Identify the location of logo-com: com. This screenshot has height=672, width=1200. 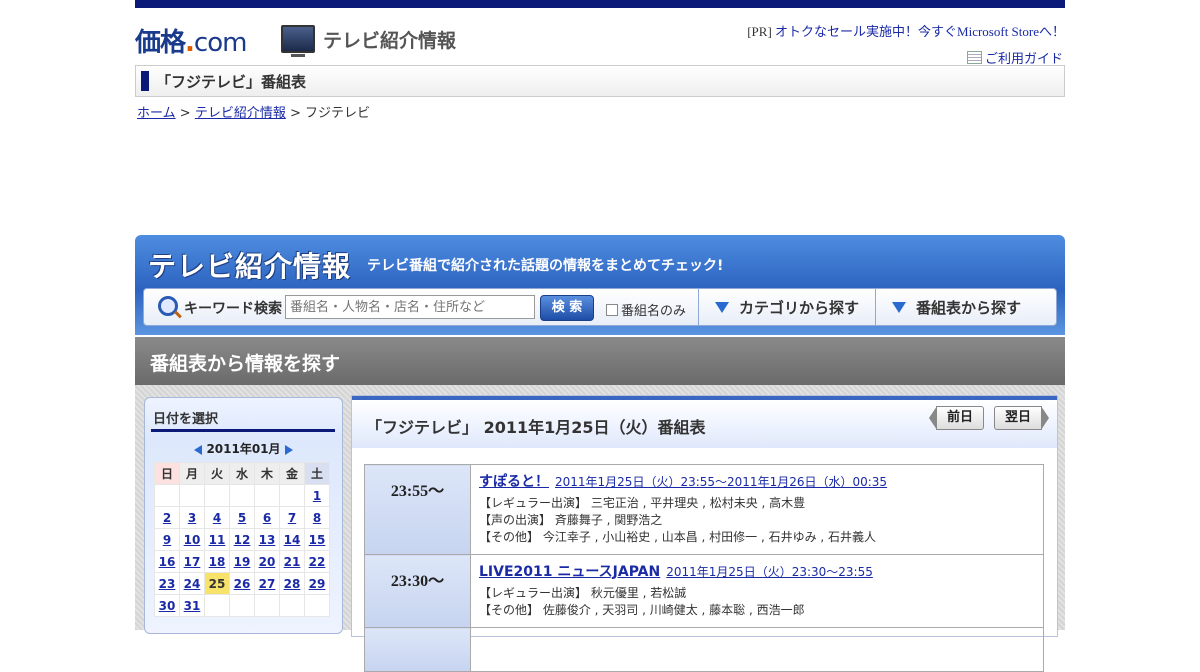
(220, 43).